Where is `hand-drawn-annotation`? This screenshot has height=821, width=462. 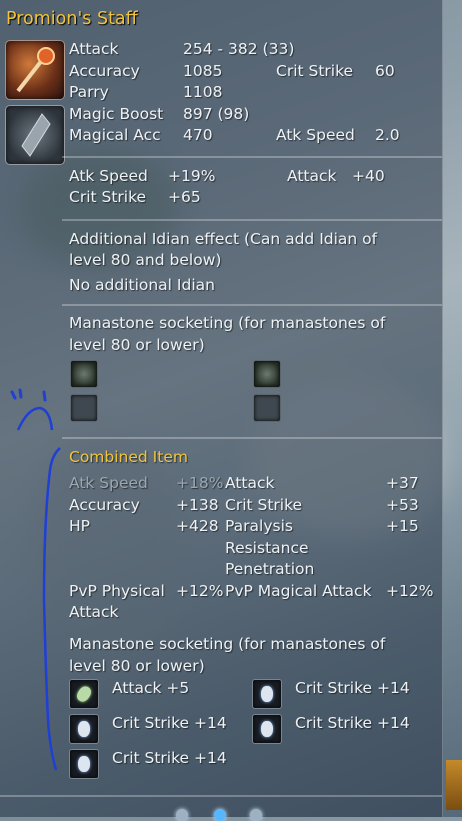 hand-drawn-annotation is located at coordinates (35, 579).